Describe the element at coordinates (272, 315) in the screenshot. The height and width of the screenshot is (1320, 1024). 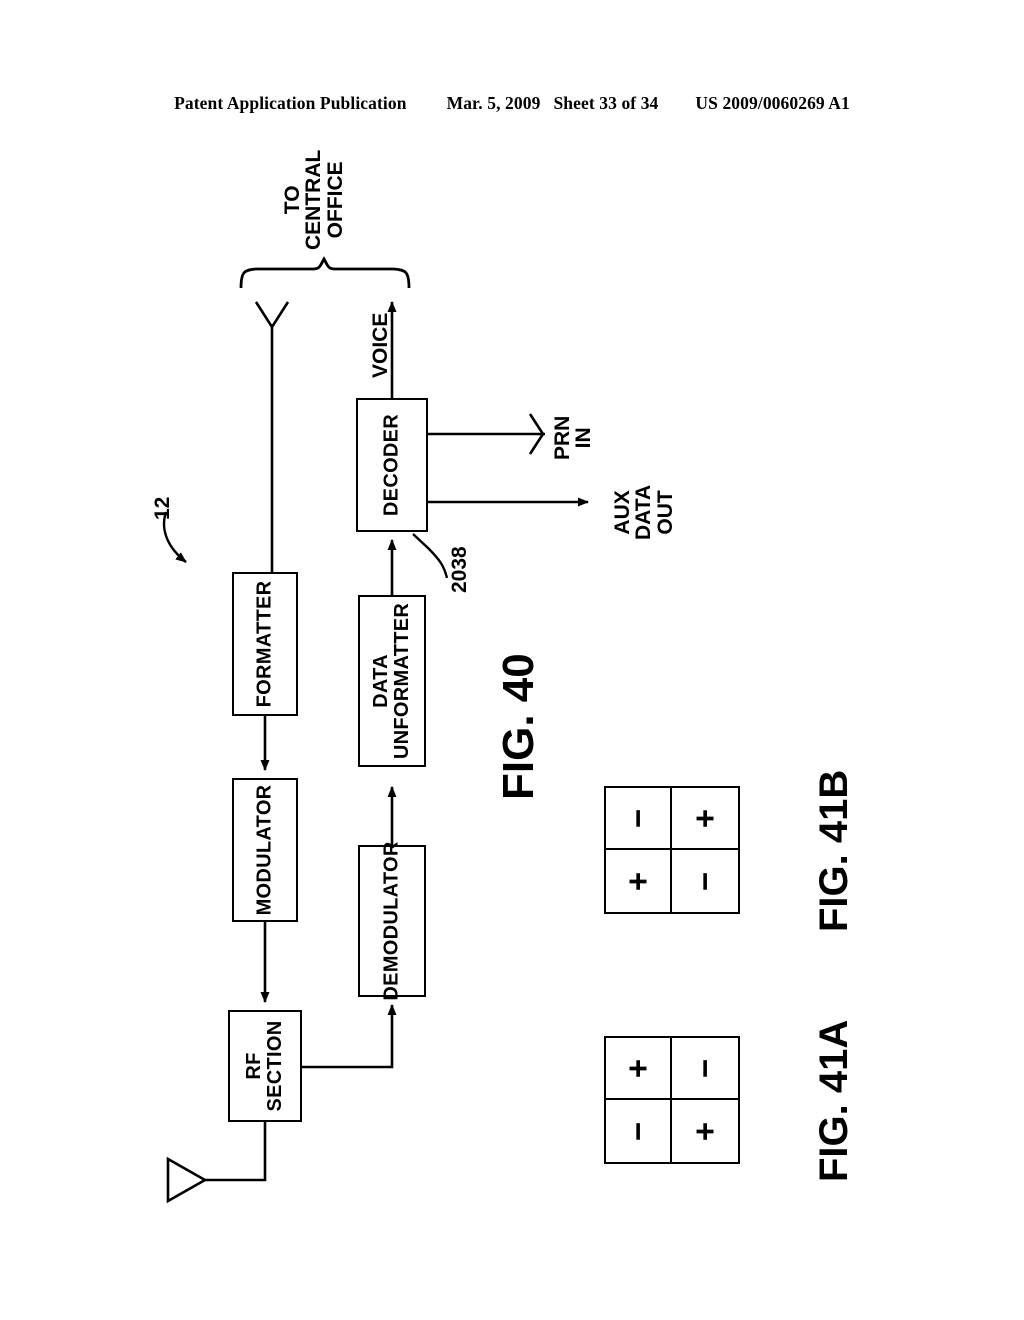
I see `antenna-icon-top` at that location.